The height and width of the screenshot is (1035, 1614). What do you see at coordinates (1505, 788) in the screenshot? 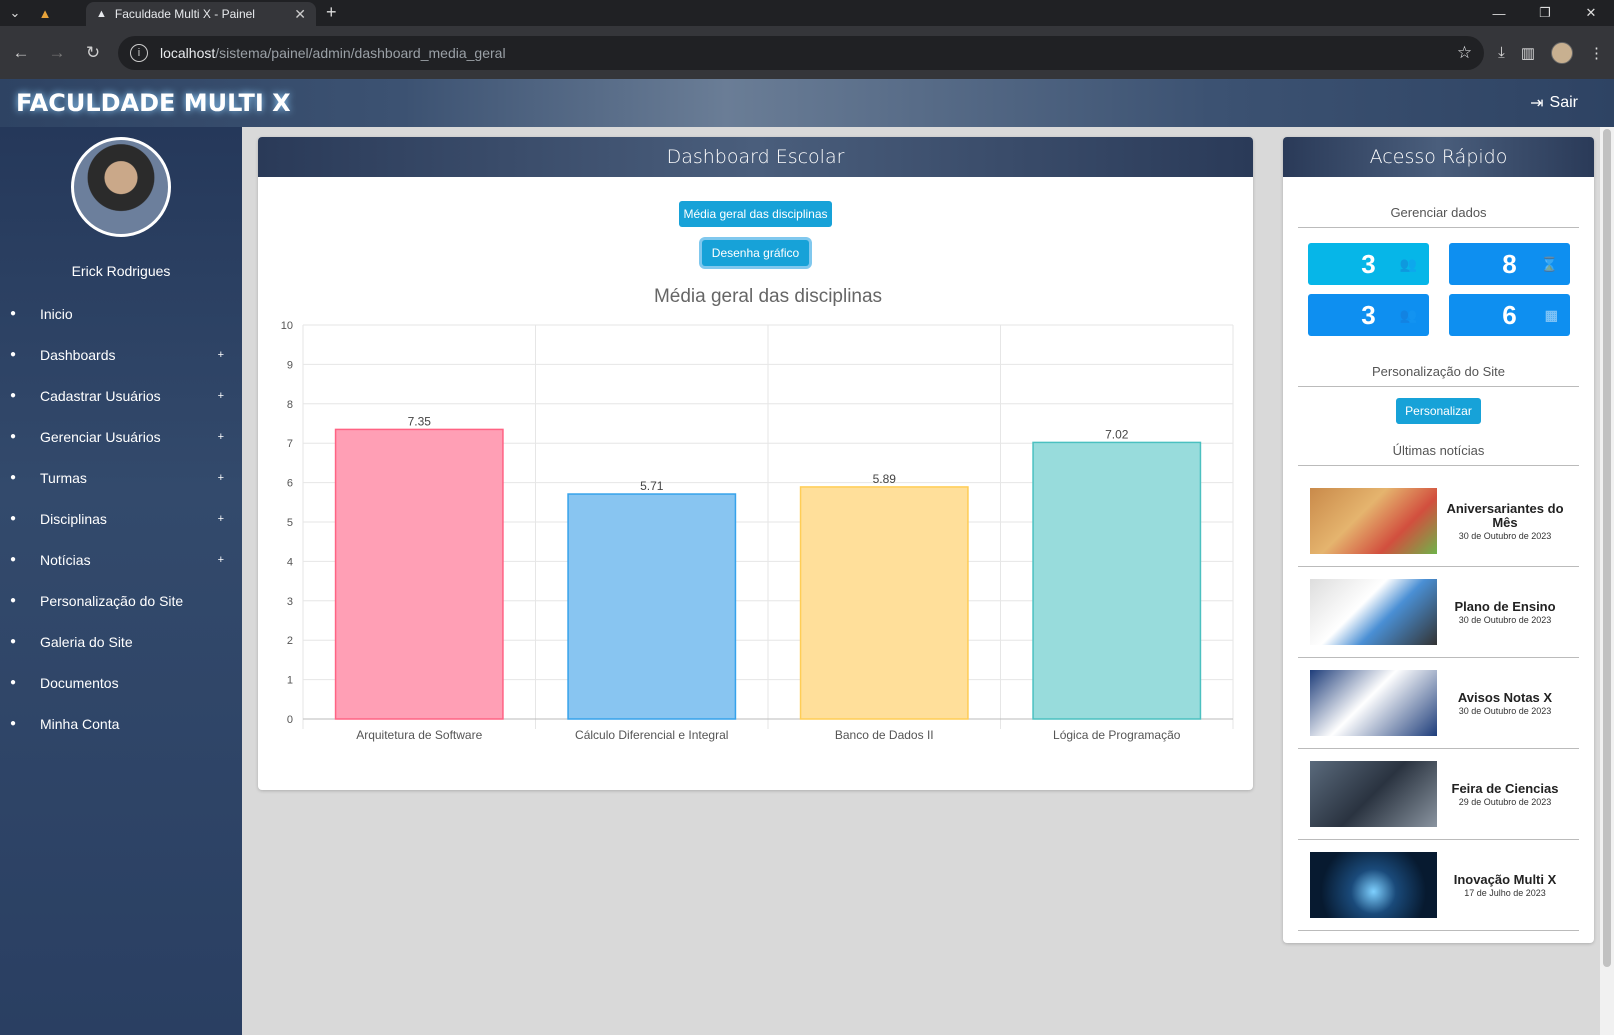
I see `news-title: Feira de Ciencias` at bounding box center [1505, 788].